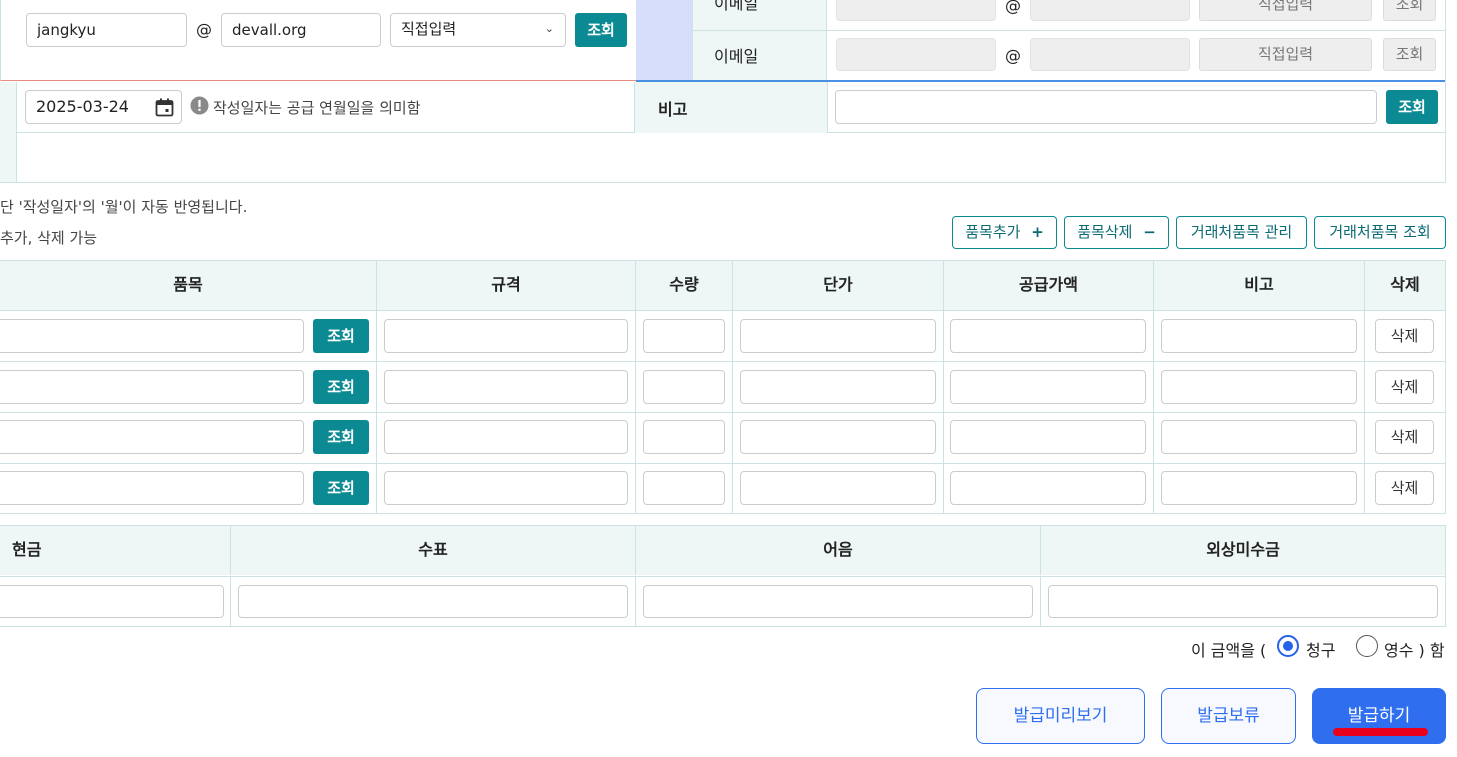  What do you see at coordinates (199, 105) in the screenshot?
I see `info-icon` at bounding box center [199, 105].